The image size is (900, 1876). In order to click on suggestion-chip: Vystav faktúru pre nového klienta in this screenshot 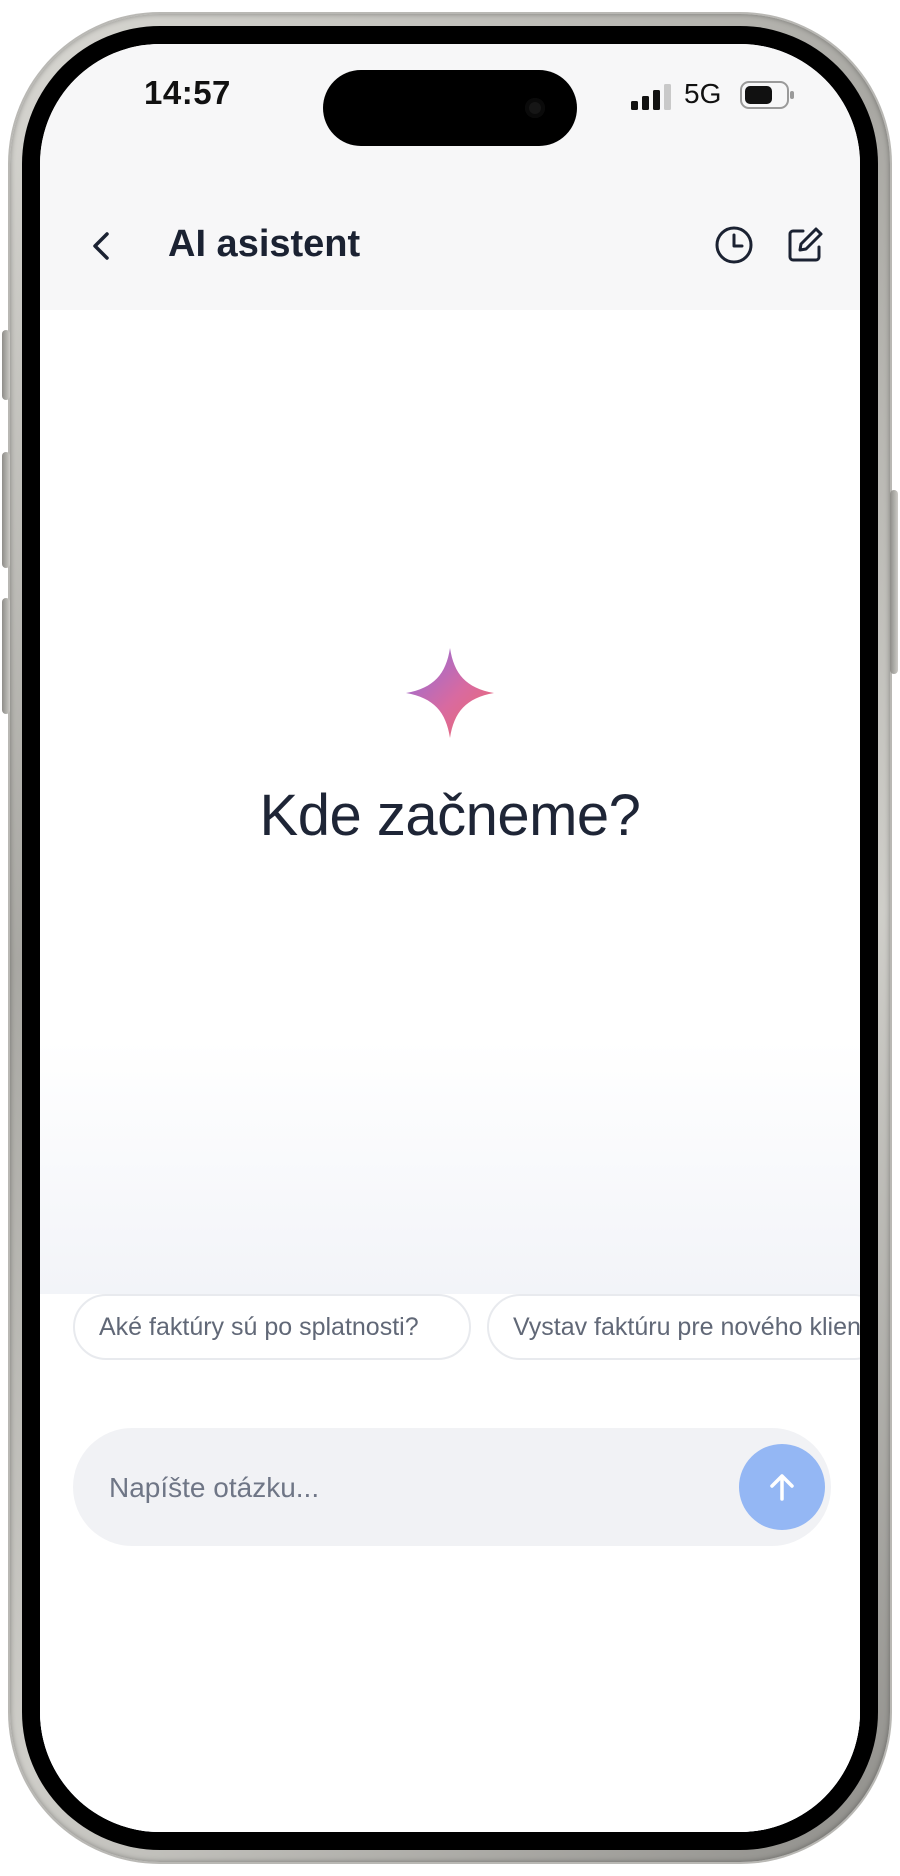, I will do `click(673, 1327)`.